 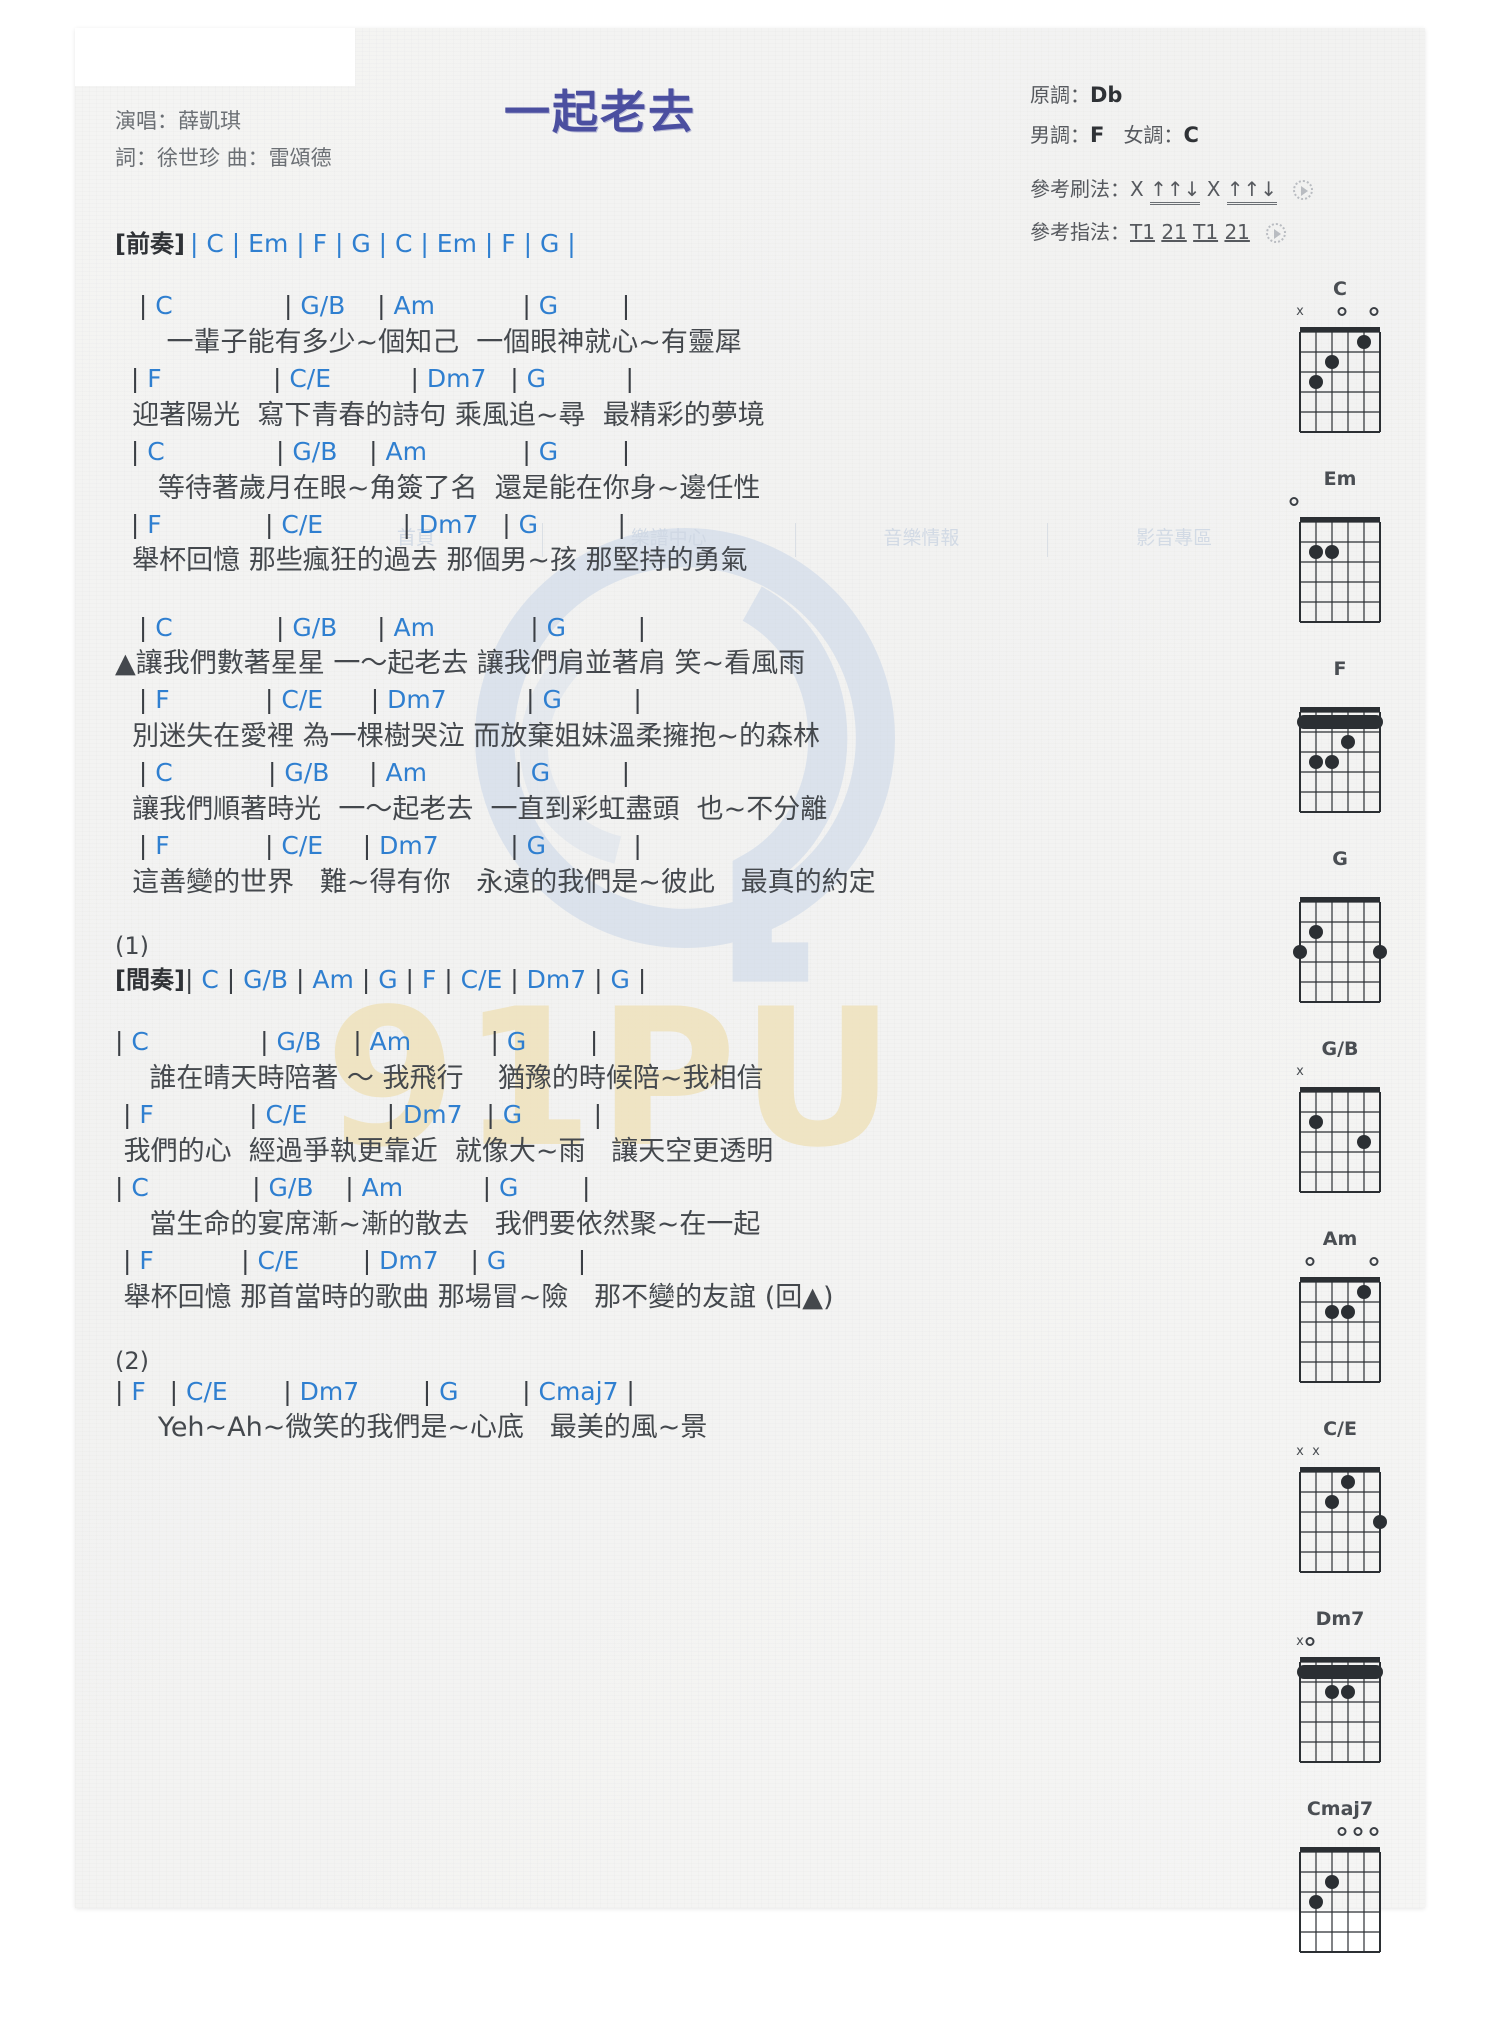 I want to click on key-info-block: 原調：Db 男調：F 女調：C, so click(x=1114, y=116).